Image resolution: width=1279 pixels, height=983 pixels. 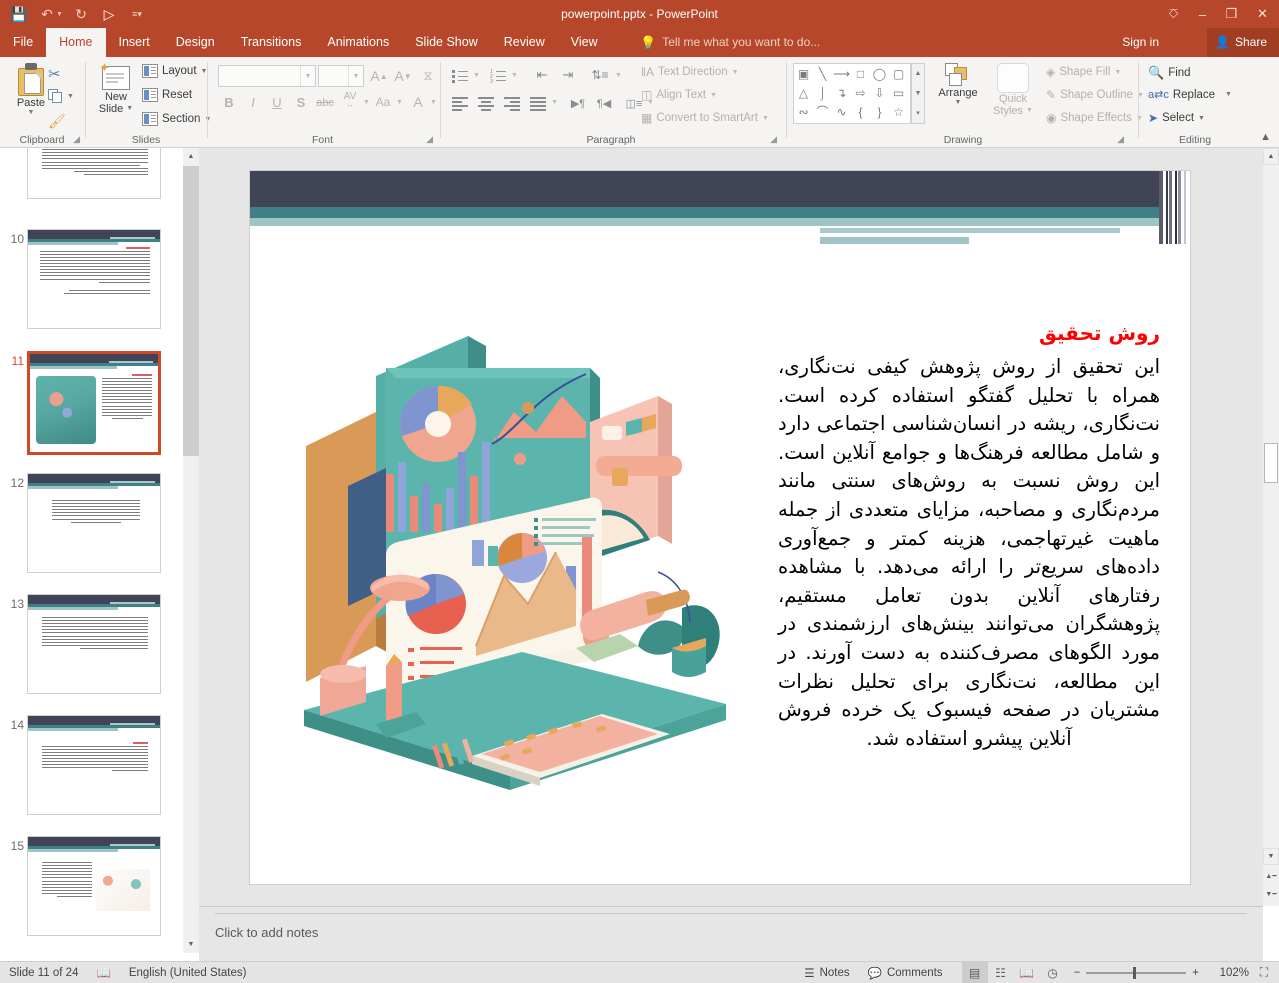 What do you see at coordinates (898, 74) in the screenshot?
I see `shape-rounded-rect-icon: ▢` at bounding box center [898, 74].